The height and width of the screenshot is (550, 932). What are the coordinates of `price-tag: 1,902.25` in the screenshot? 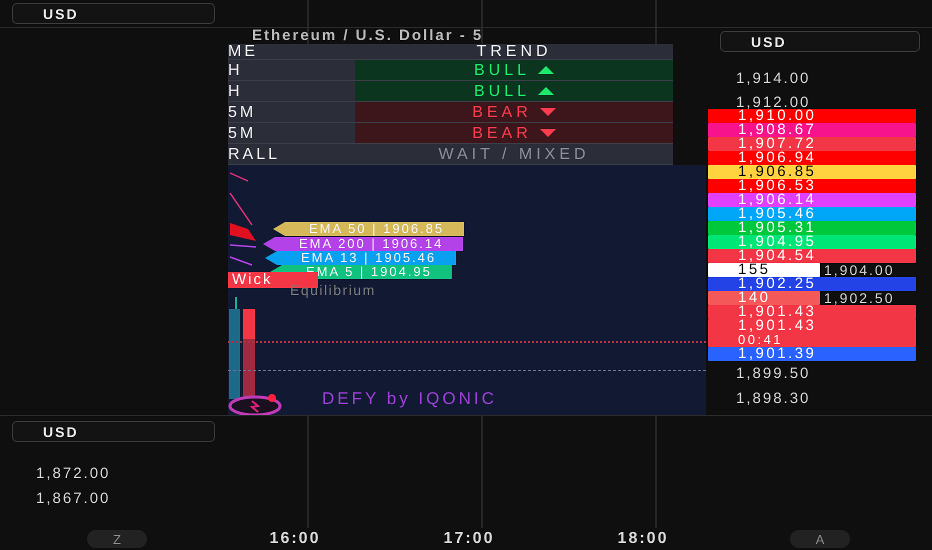 It's located at (812, 284).